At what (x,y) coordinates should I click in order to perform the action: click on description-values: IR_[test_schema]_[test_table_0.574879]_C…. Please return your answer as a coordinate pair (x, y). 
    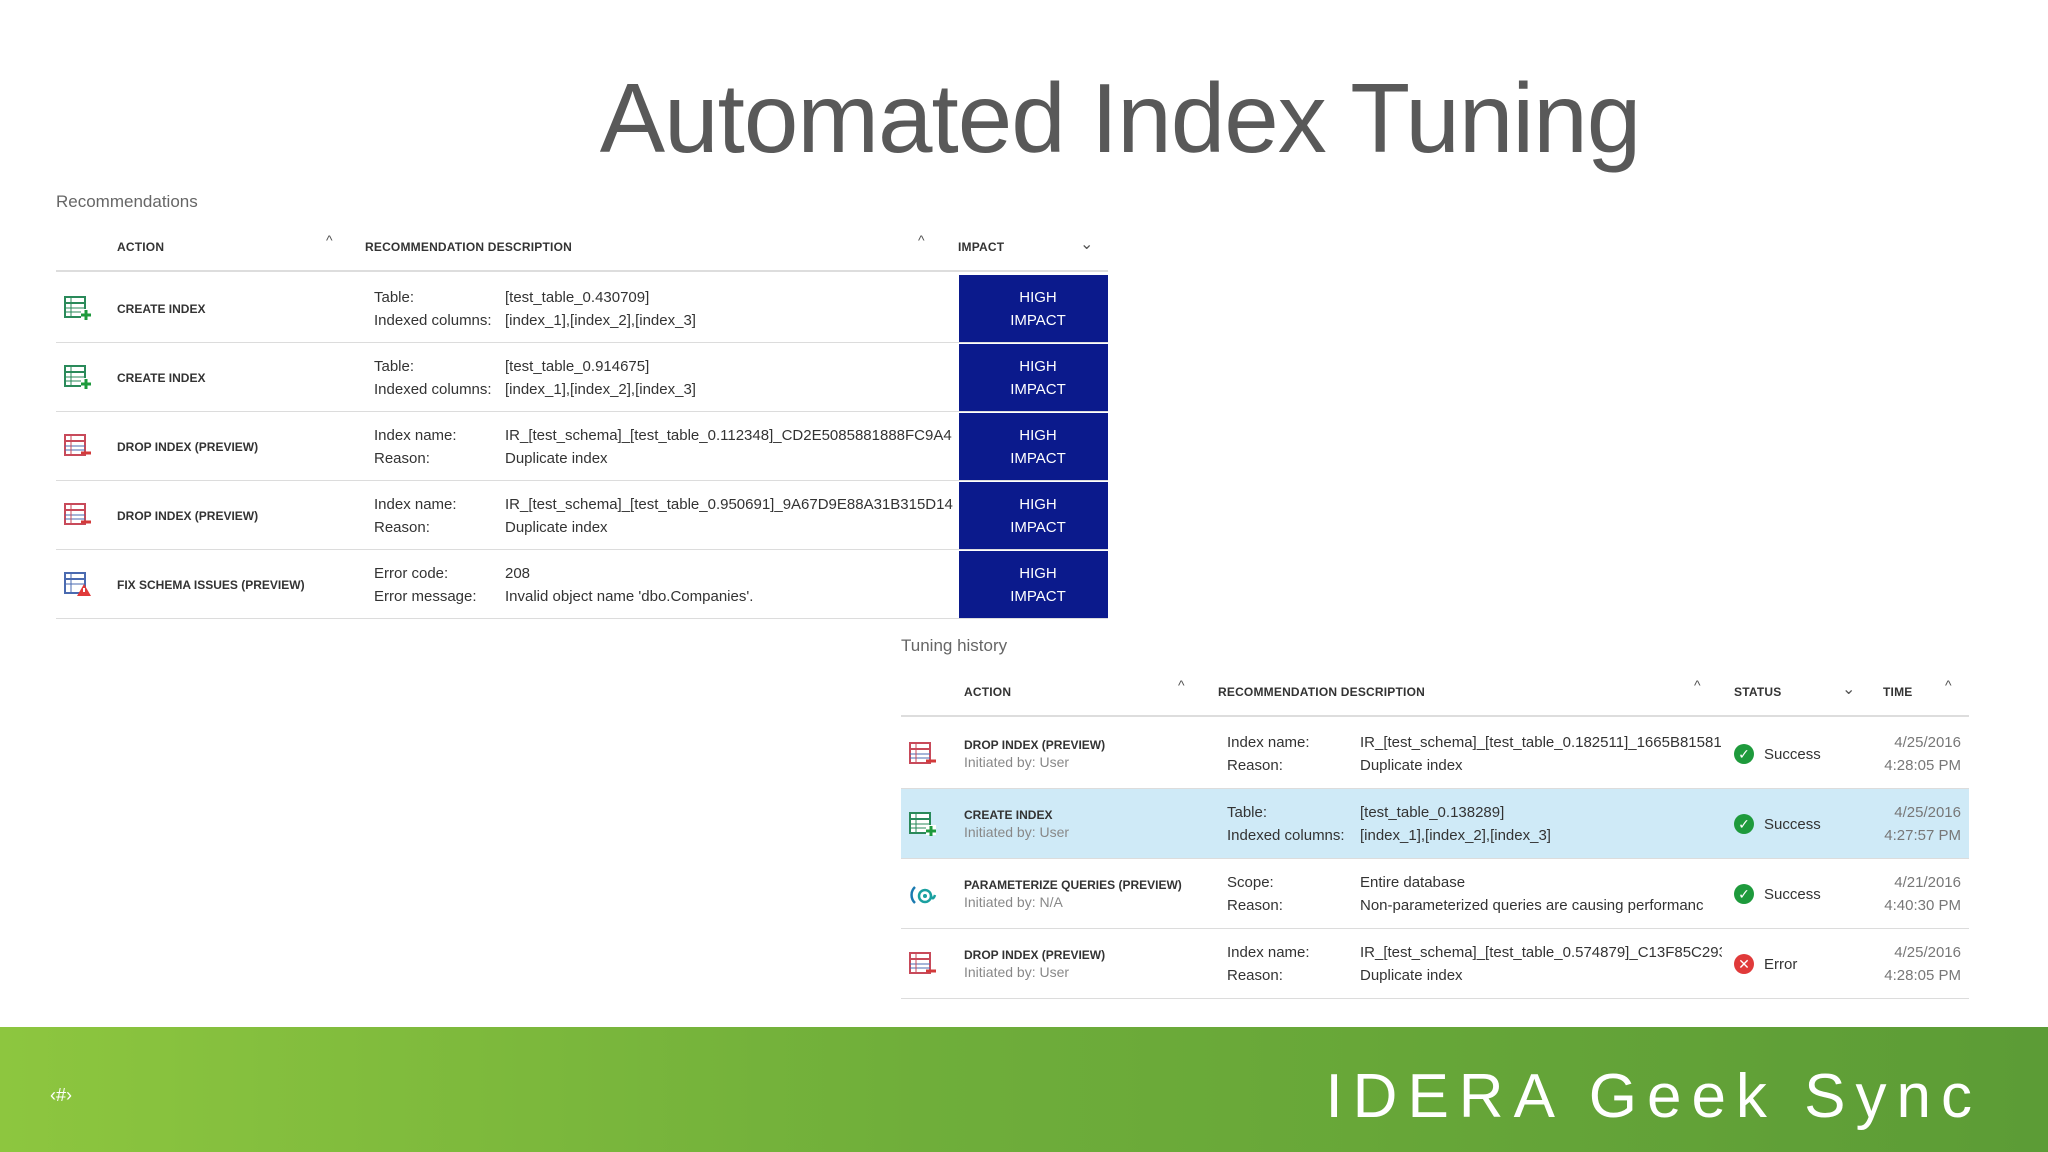
    Looking at the image, I should click on (1541, 964).